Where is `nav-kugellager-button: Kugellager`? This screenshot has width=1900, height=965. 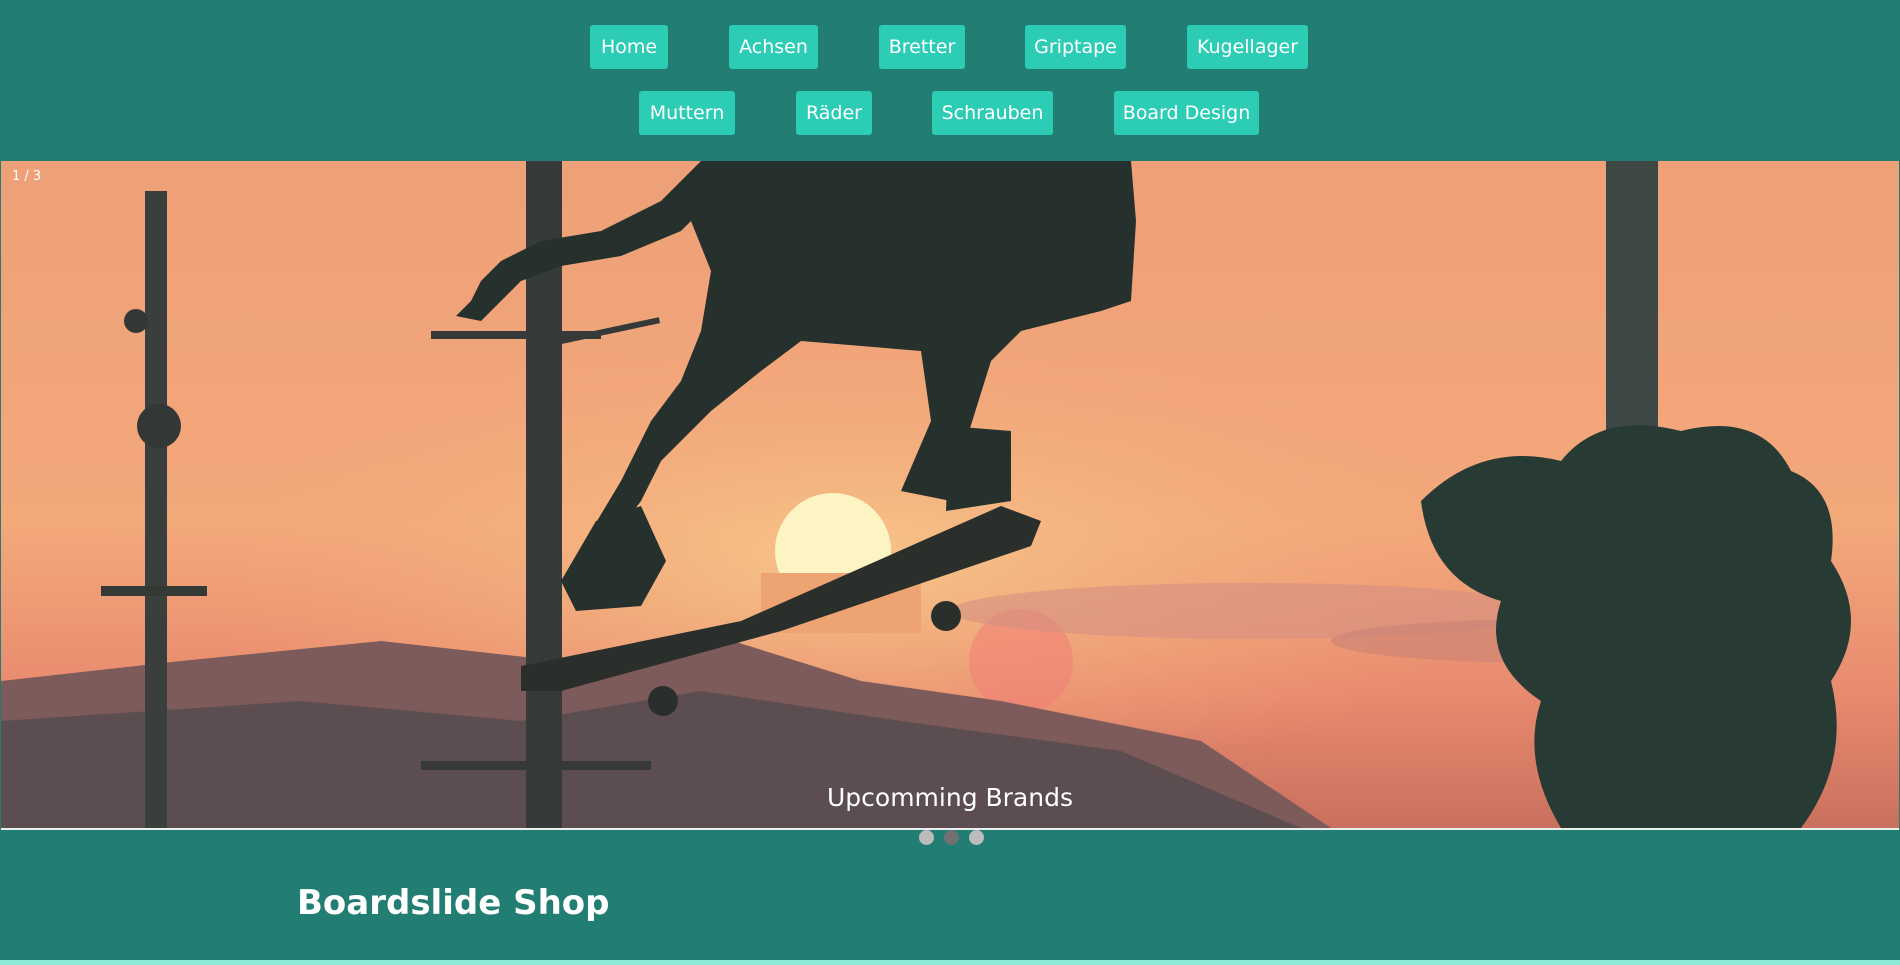
nav-kugellager-button: Kugellager is located at coordinates (1247, 47).